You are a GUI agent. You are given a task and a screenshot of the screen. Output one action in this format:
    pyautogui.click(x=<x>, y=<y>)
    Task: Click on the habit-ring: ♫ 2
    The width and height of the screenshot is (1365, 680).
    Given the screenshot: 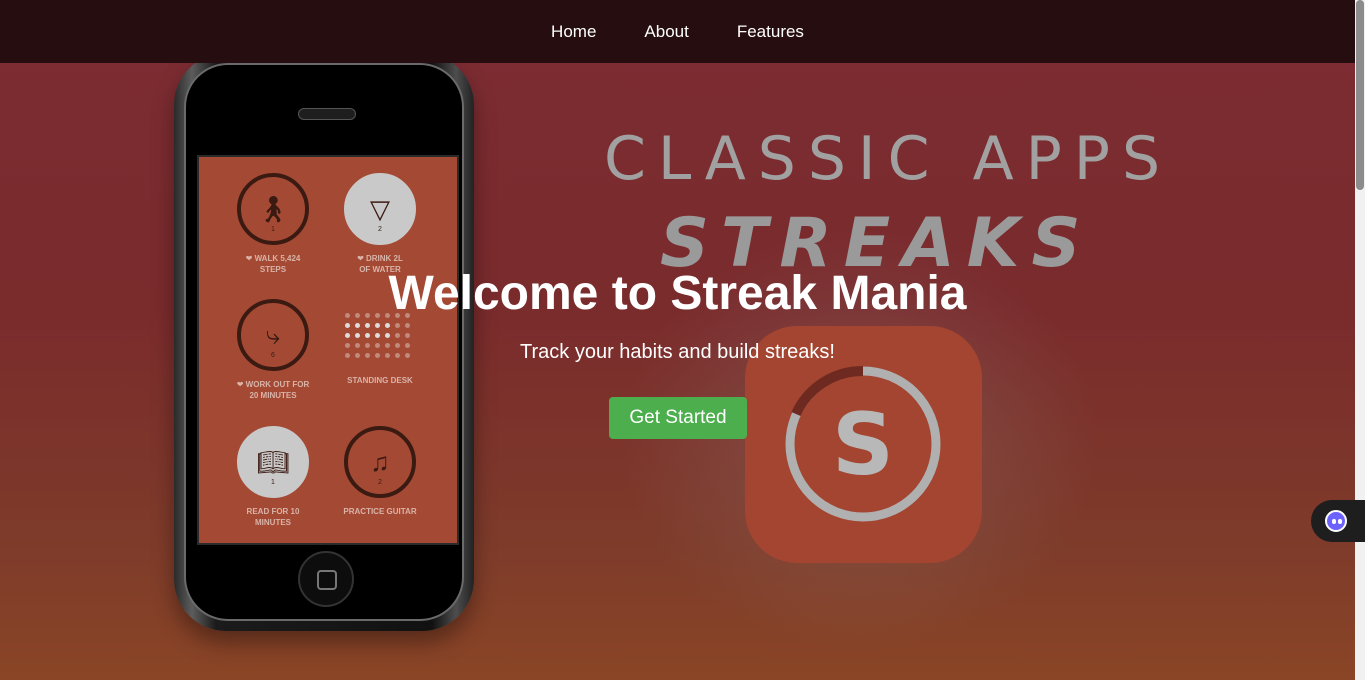 What is the action you would take?
    pyautogui.click(x=380, y=462)
    